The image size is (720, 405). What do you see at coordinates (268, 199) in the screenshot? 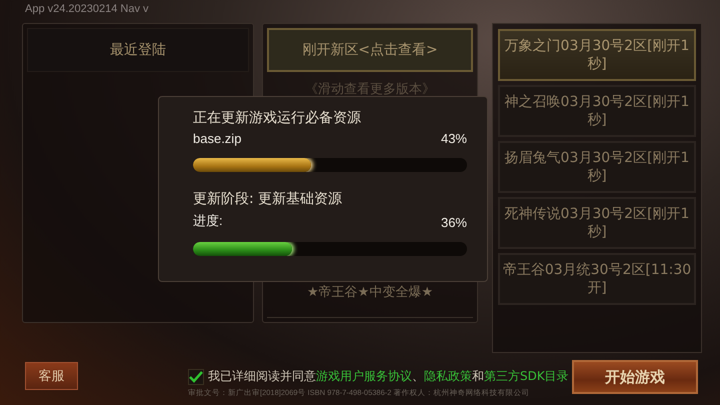
I see `stage-label: 更新阶段: 更新基础资源` at bounding box center [268, 199].